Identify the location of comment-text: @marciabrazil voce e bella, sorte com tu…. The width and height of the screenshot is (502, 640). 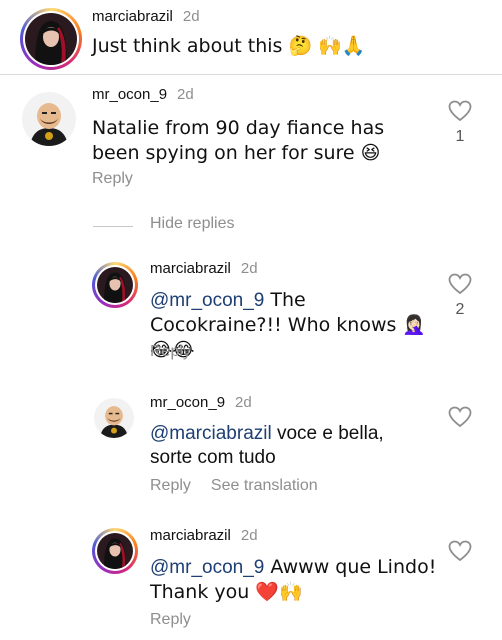
(267, 445).